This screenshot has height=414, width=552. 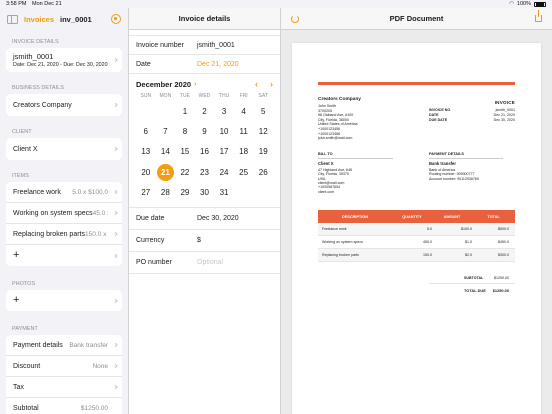 I want to click on pdf-payment-label: PAYMENT DETAILS, so click(x=466, y=156).